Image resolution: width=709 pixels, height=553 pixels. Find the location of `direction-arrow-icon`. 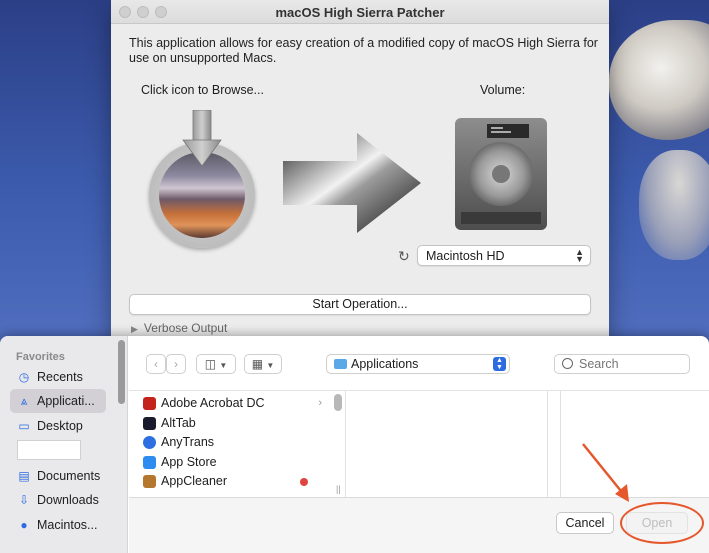

direction-arrow-icon is located at coordinates (352, 183).